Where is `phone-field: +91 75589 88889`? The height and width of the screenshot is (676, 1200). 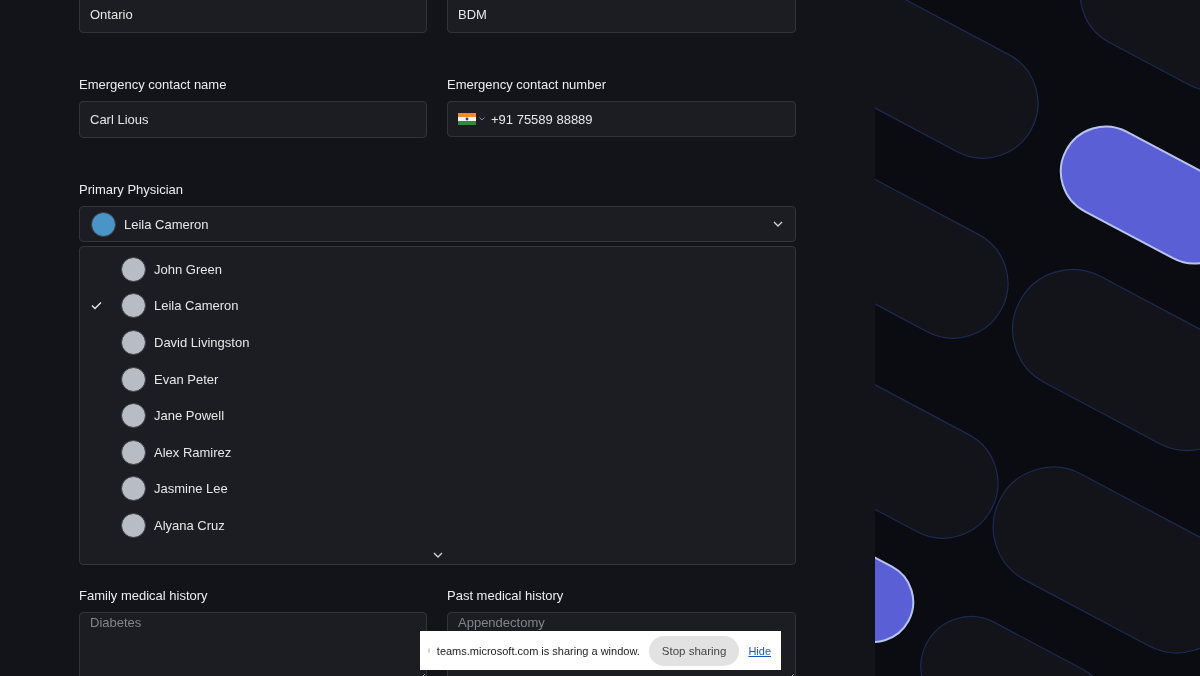
phone-field: +91 75589 88889 is located at coordinates (621, 119).